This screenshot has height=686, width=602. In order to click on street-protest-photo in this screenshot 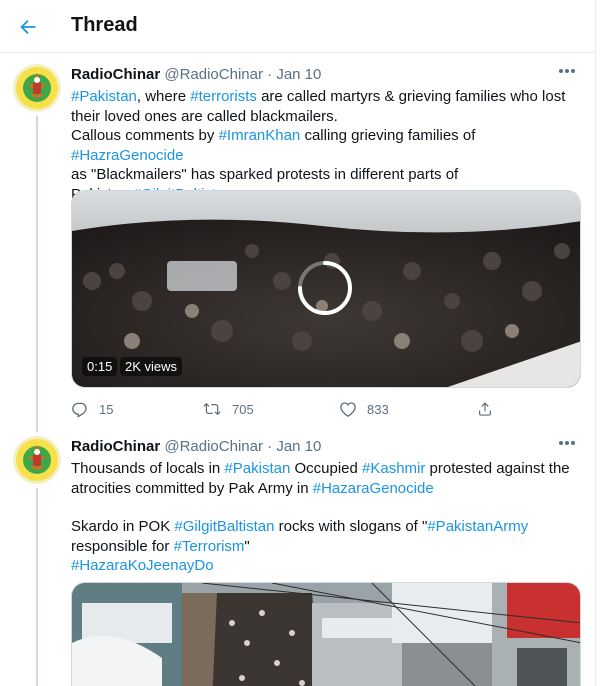, I will do `click(326, 634)`.